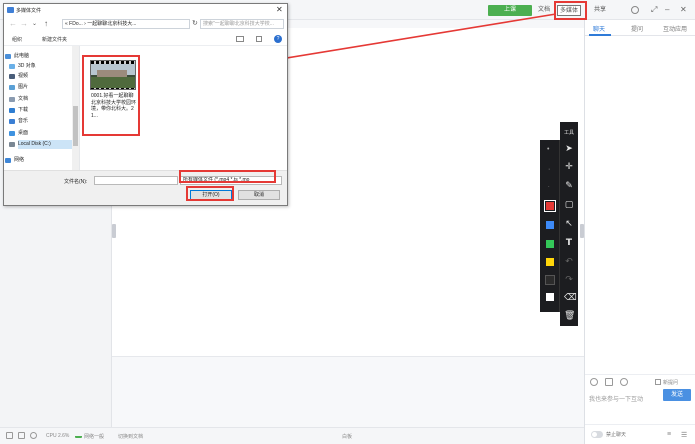 This screenshot has height=444, width=695. I want to click on whiteboard-label: 白板, so click(347, 437).